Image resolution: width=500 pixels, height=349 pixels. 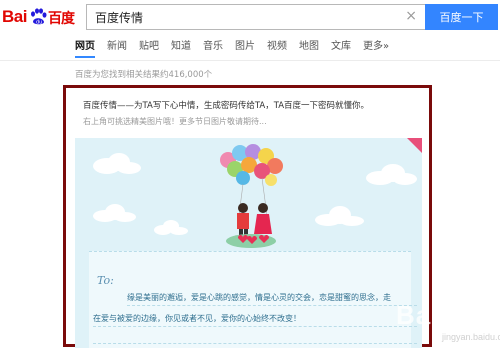 What do you see at coordinates (441, 320) in the screenshot?
I see `baidu-jingyan-watermark: Bai jingyan.baidu.com` at bounding box center [441, 320].